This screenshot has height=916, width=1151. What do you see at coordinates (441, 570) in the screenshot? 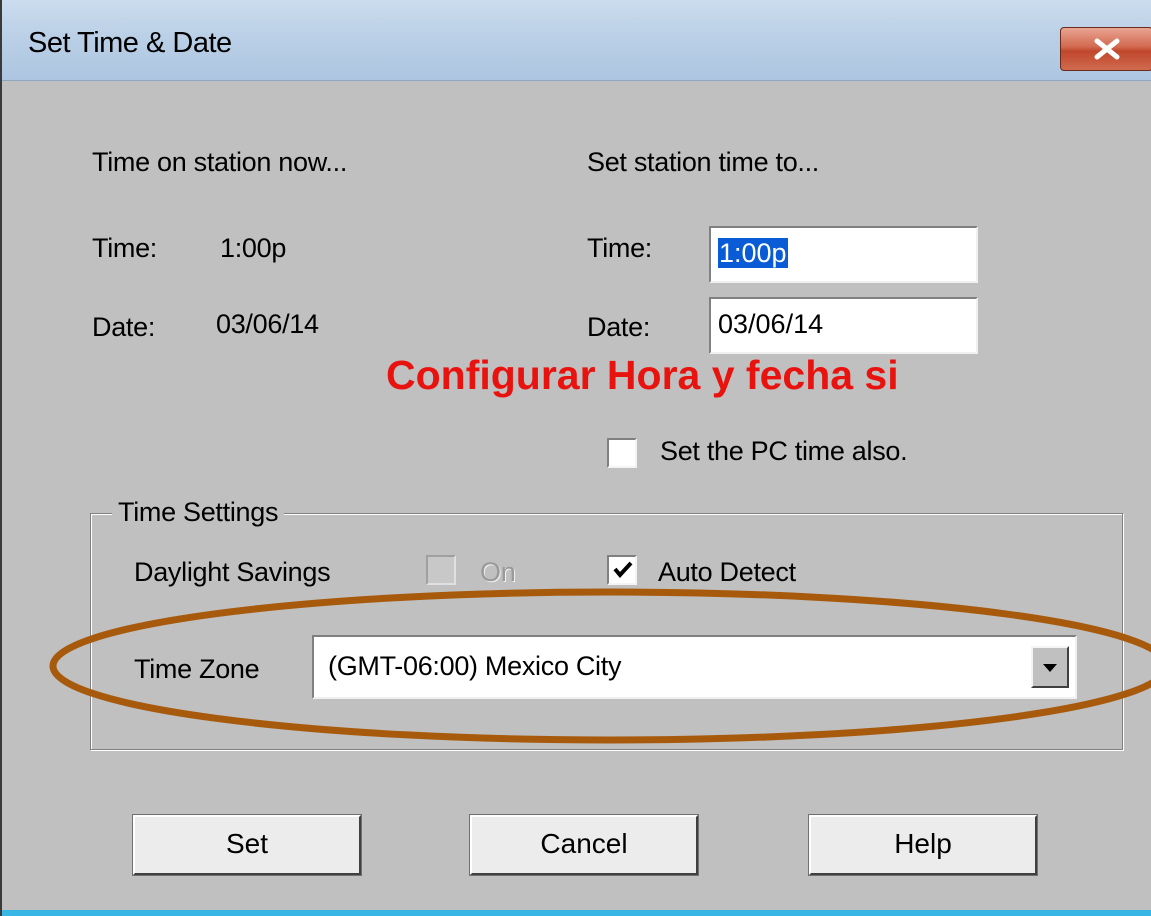
I see `dst-on-checkbox` at bounding box center [441, 570].